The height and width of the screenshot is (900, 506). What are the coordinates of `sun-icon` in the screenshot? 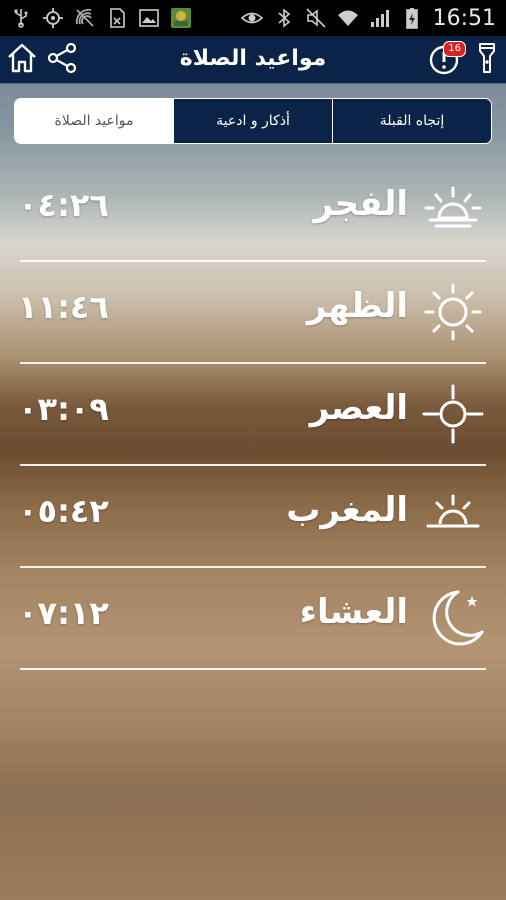 It's located at (453, 312).